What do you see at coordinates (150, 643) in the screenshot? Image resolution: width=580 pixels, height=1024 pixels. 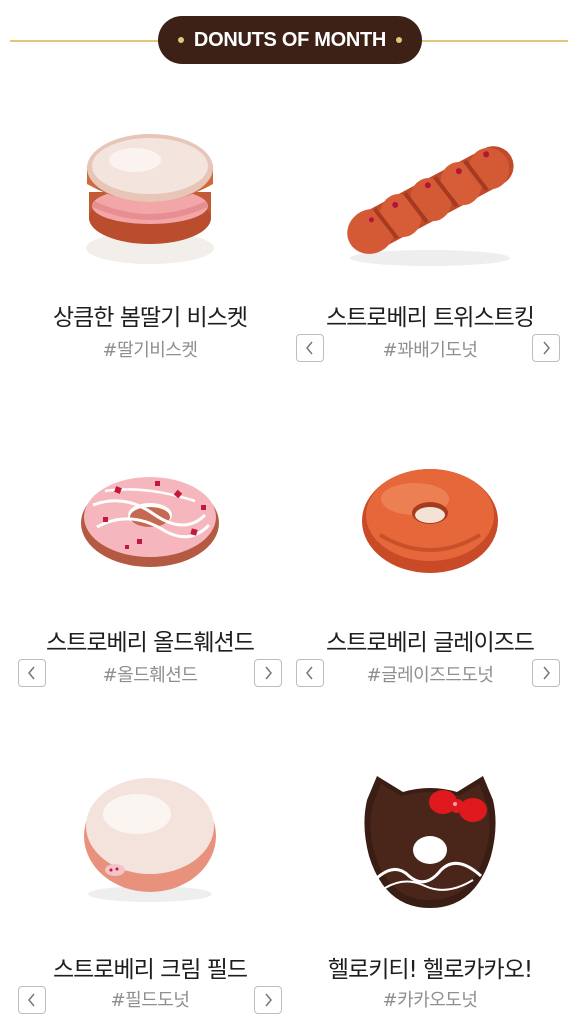 I see `product-name: 스트로베리 올드훼션드` at bounding box center [150, 643].